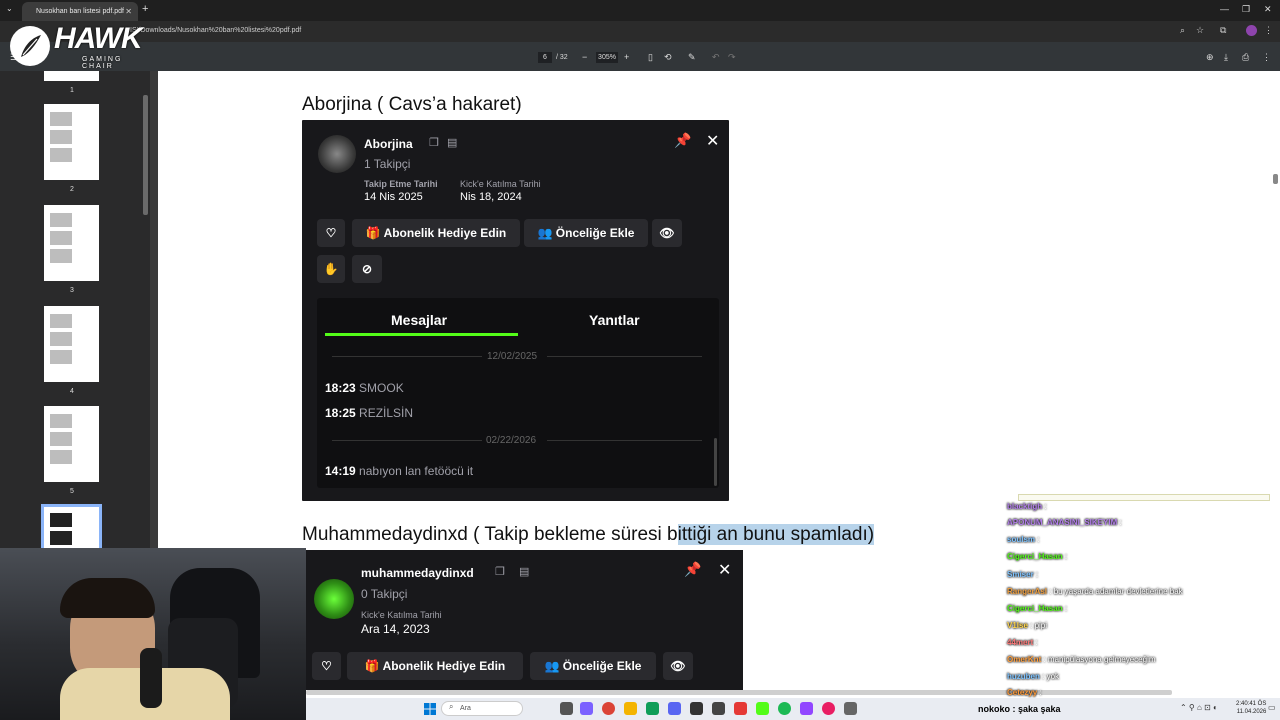 The height and width of the screenshot is (720, 1280). What do you see at coordinates (445, 233) in the screenshot?
I see `gift-subscription-label: Abonelik Hediye Edin` at bounding box center [445, 233].